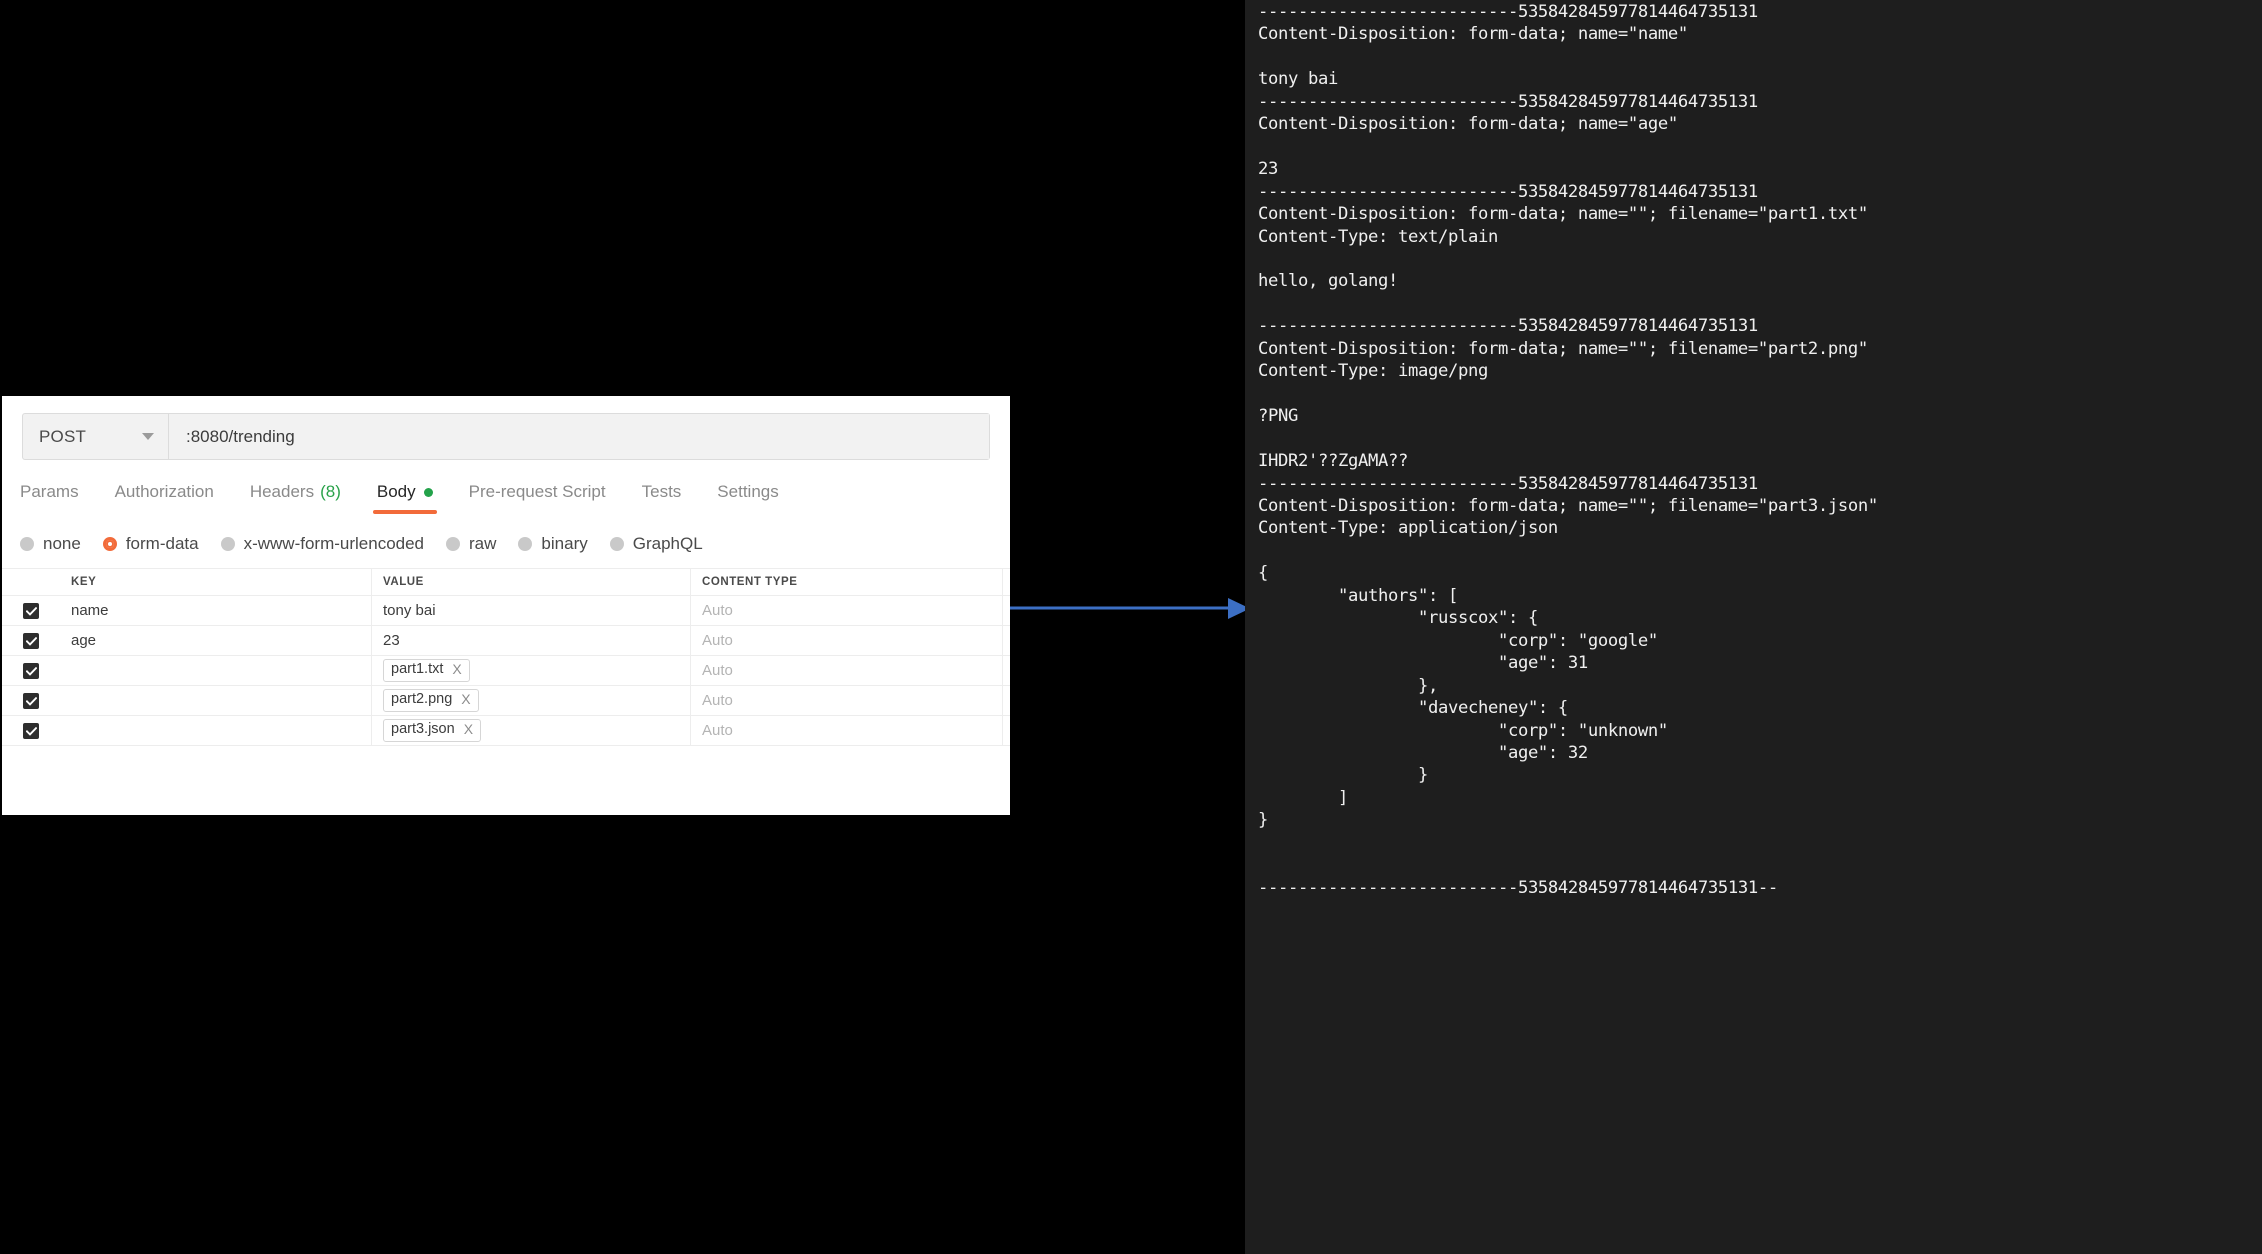 This screenshot has height=1254, width=2262. I want to click on body-mode-label: x-www-form-urlencoded, so click(334, 543).